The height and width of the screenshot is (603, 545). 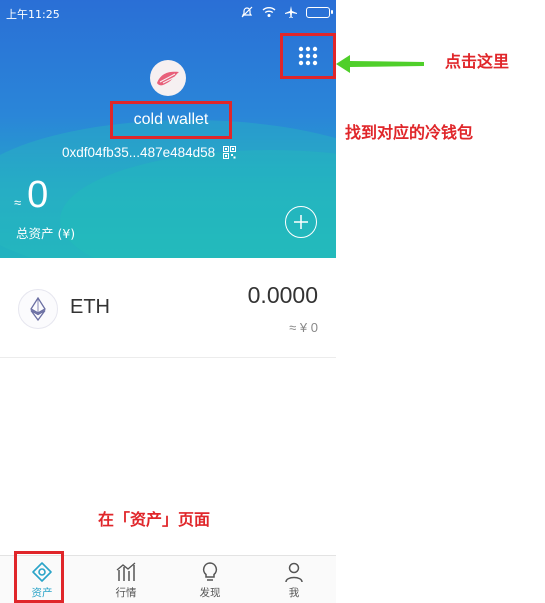 I want to click on asset-row-eth: ETH 0.0000 ≈ ¥ 0, so click(x=168, y=308).